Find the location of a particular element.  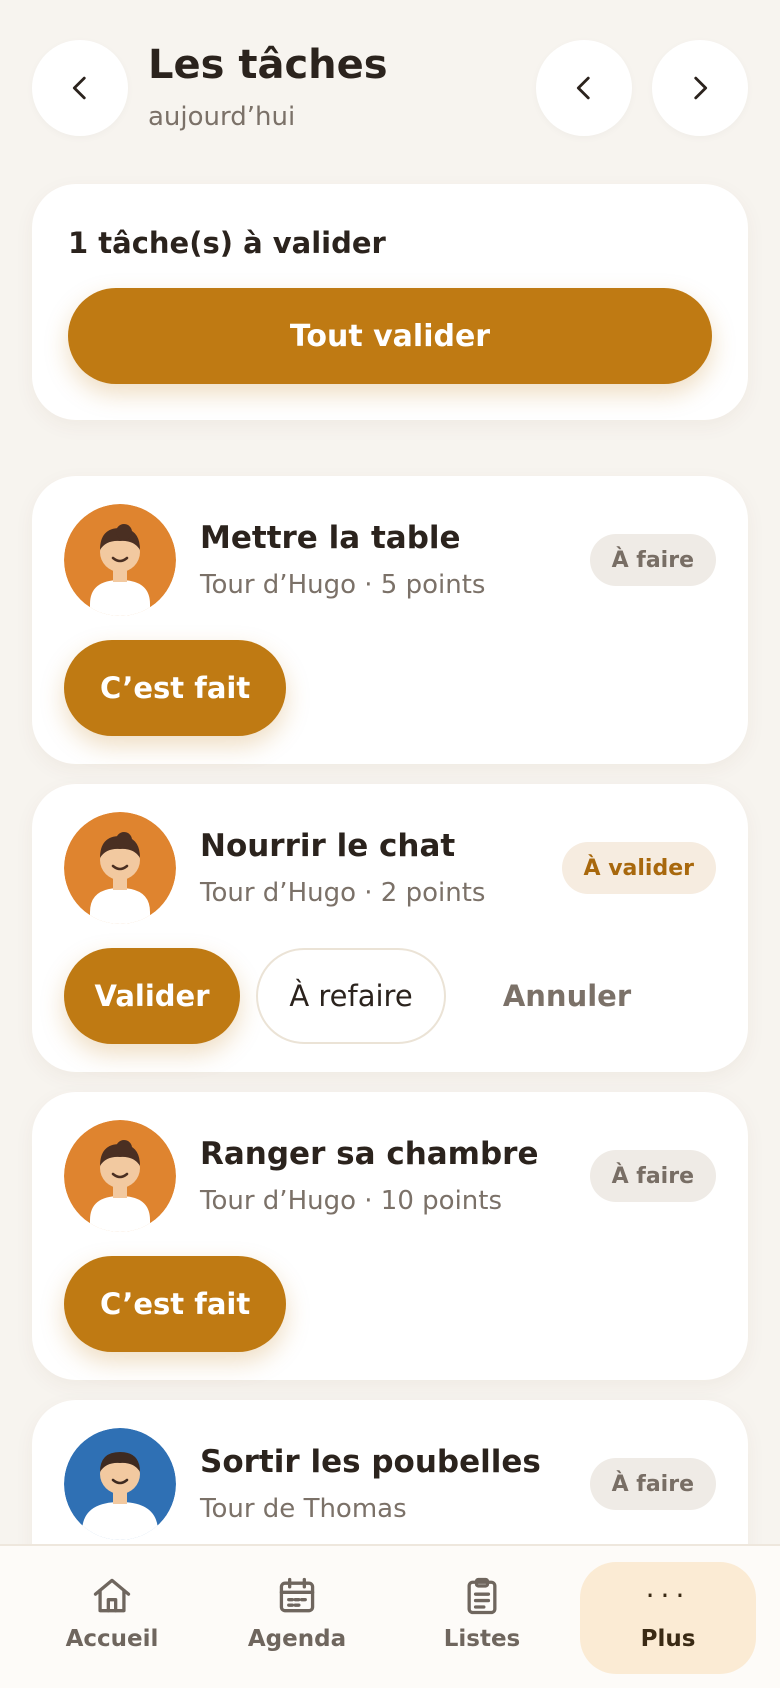

back-button is located at coordinates (80, 88).